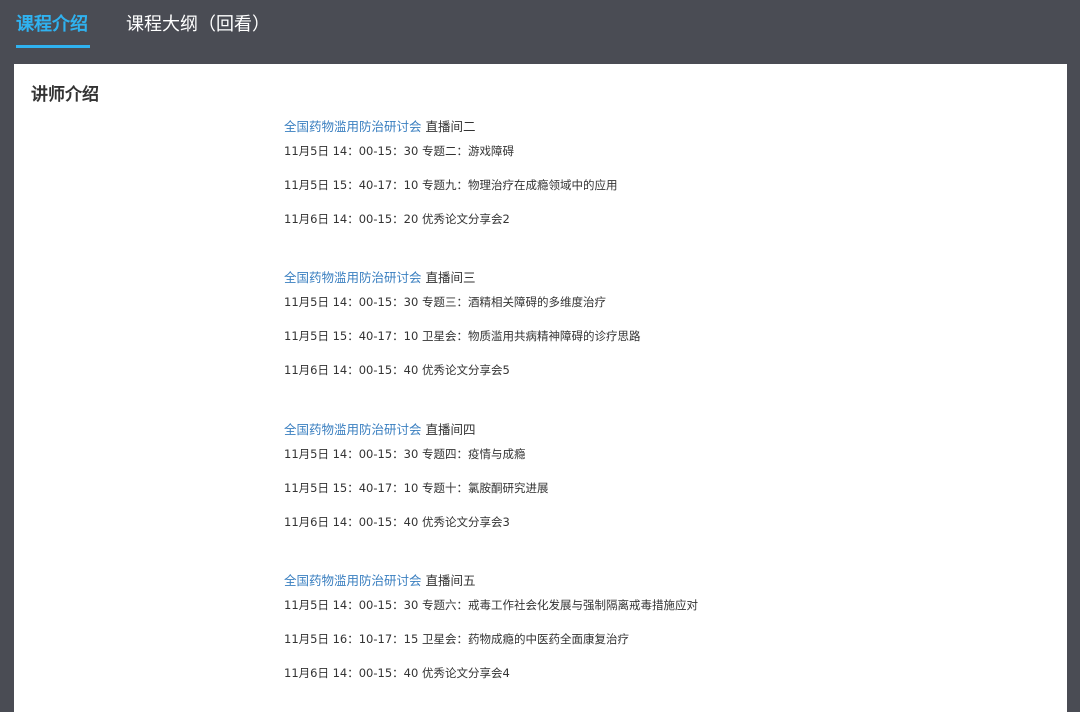 This screenshot has height=712, width=1080. What do you see at coordinates (397, 673) in the screenshot?
I see `session-item: 11月6日 14：00-15：40 优秀论文分享会4` at bounding box center [397, 673].